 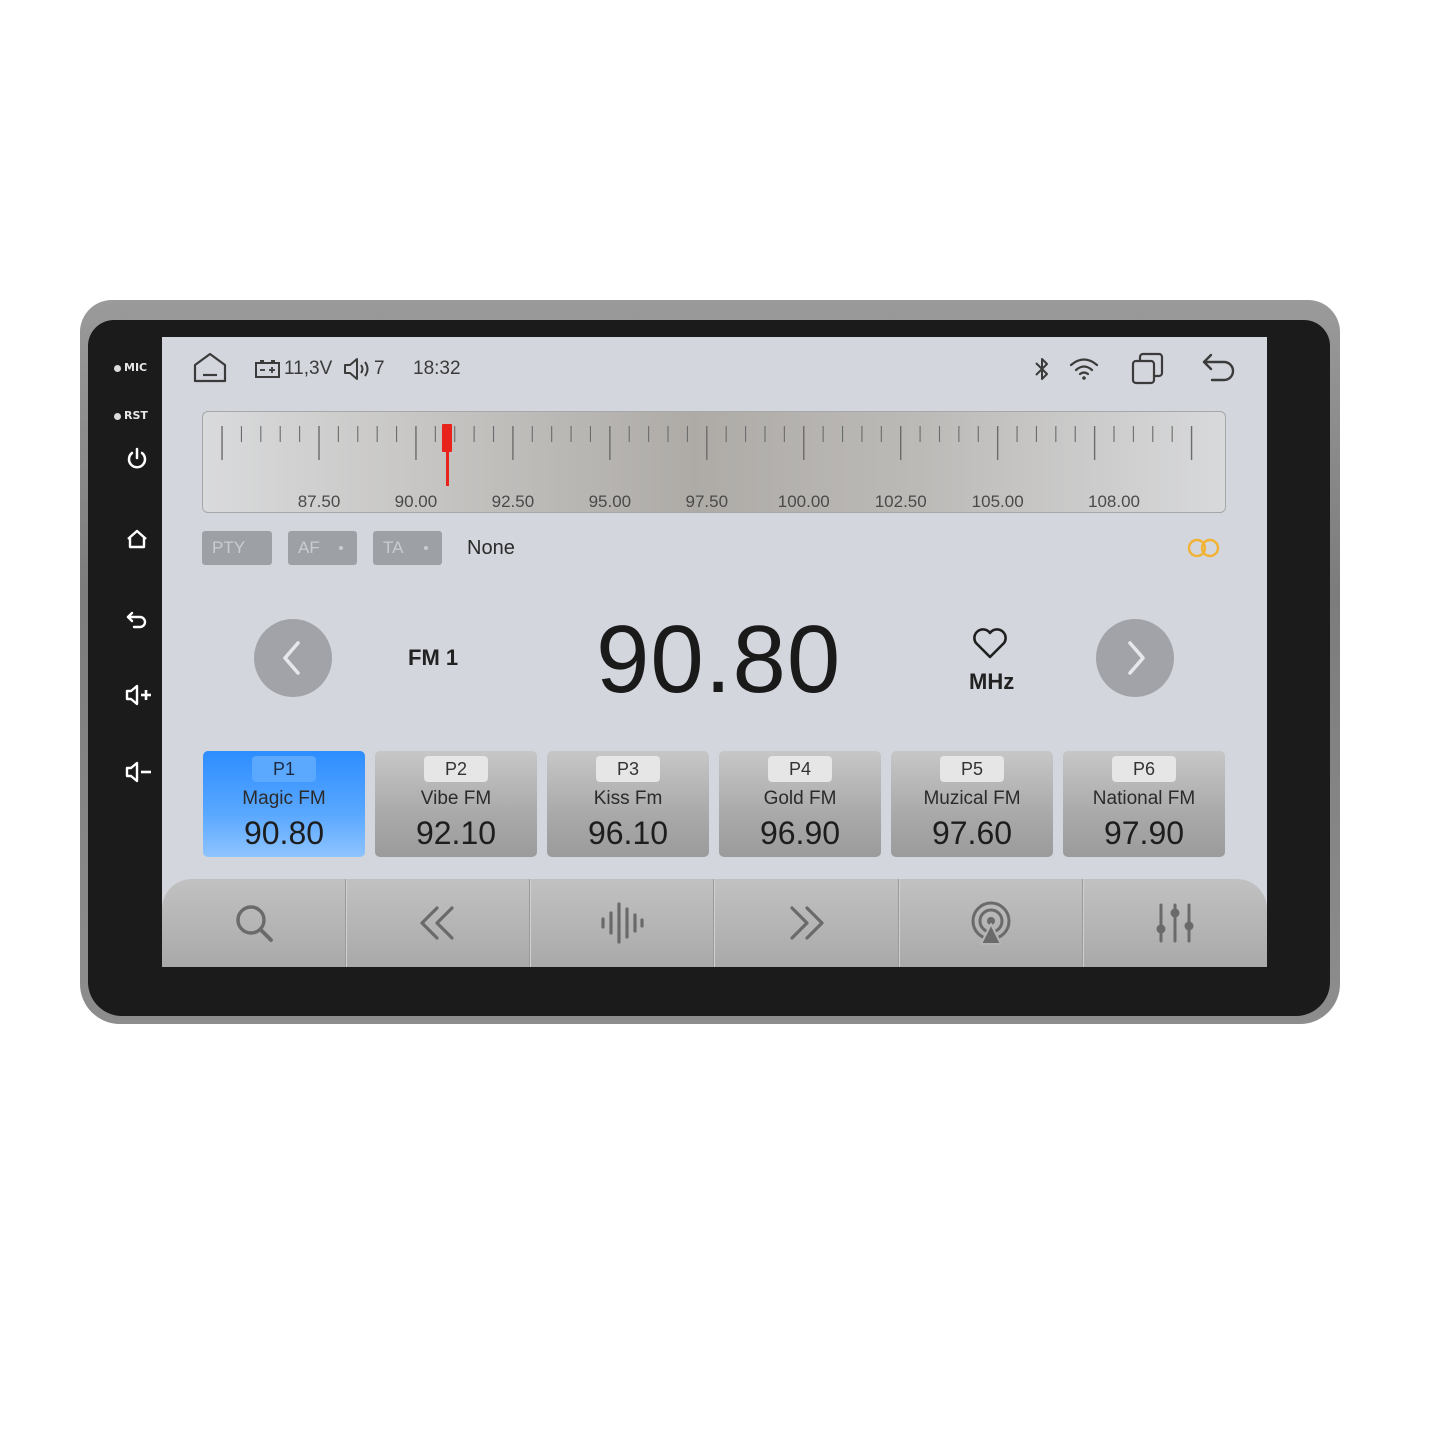 What do you see at coordinates (1148, 371) in the screenshot?
I see `multiwindow-icon` at bounding box center [1148, 371].